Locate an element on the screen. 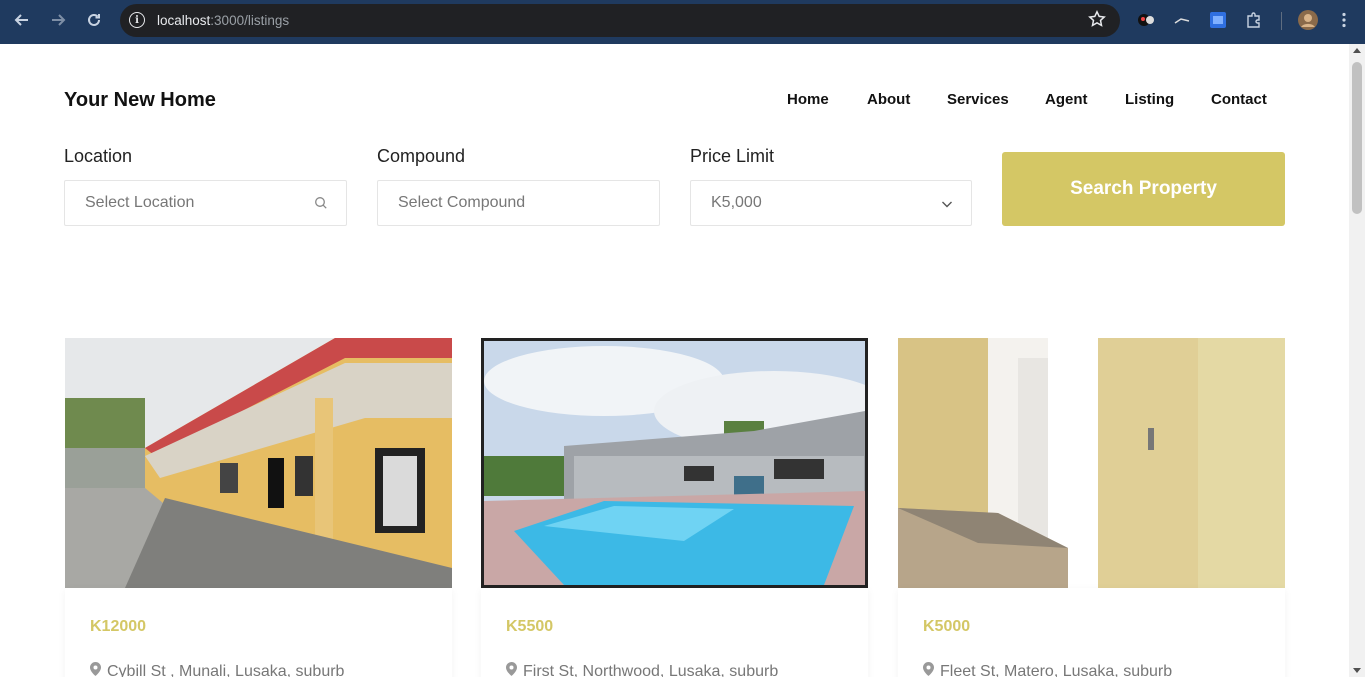 Image resolution: width=1365 pixels, height=677 pixels. search-property-button: Search Property is located at coordinates (1143, 189).